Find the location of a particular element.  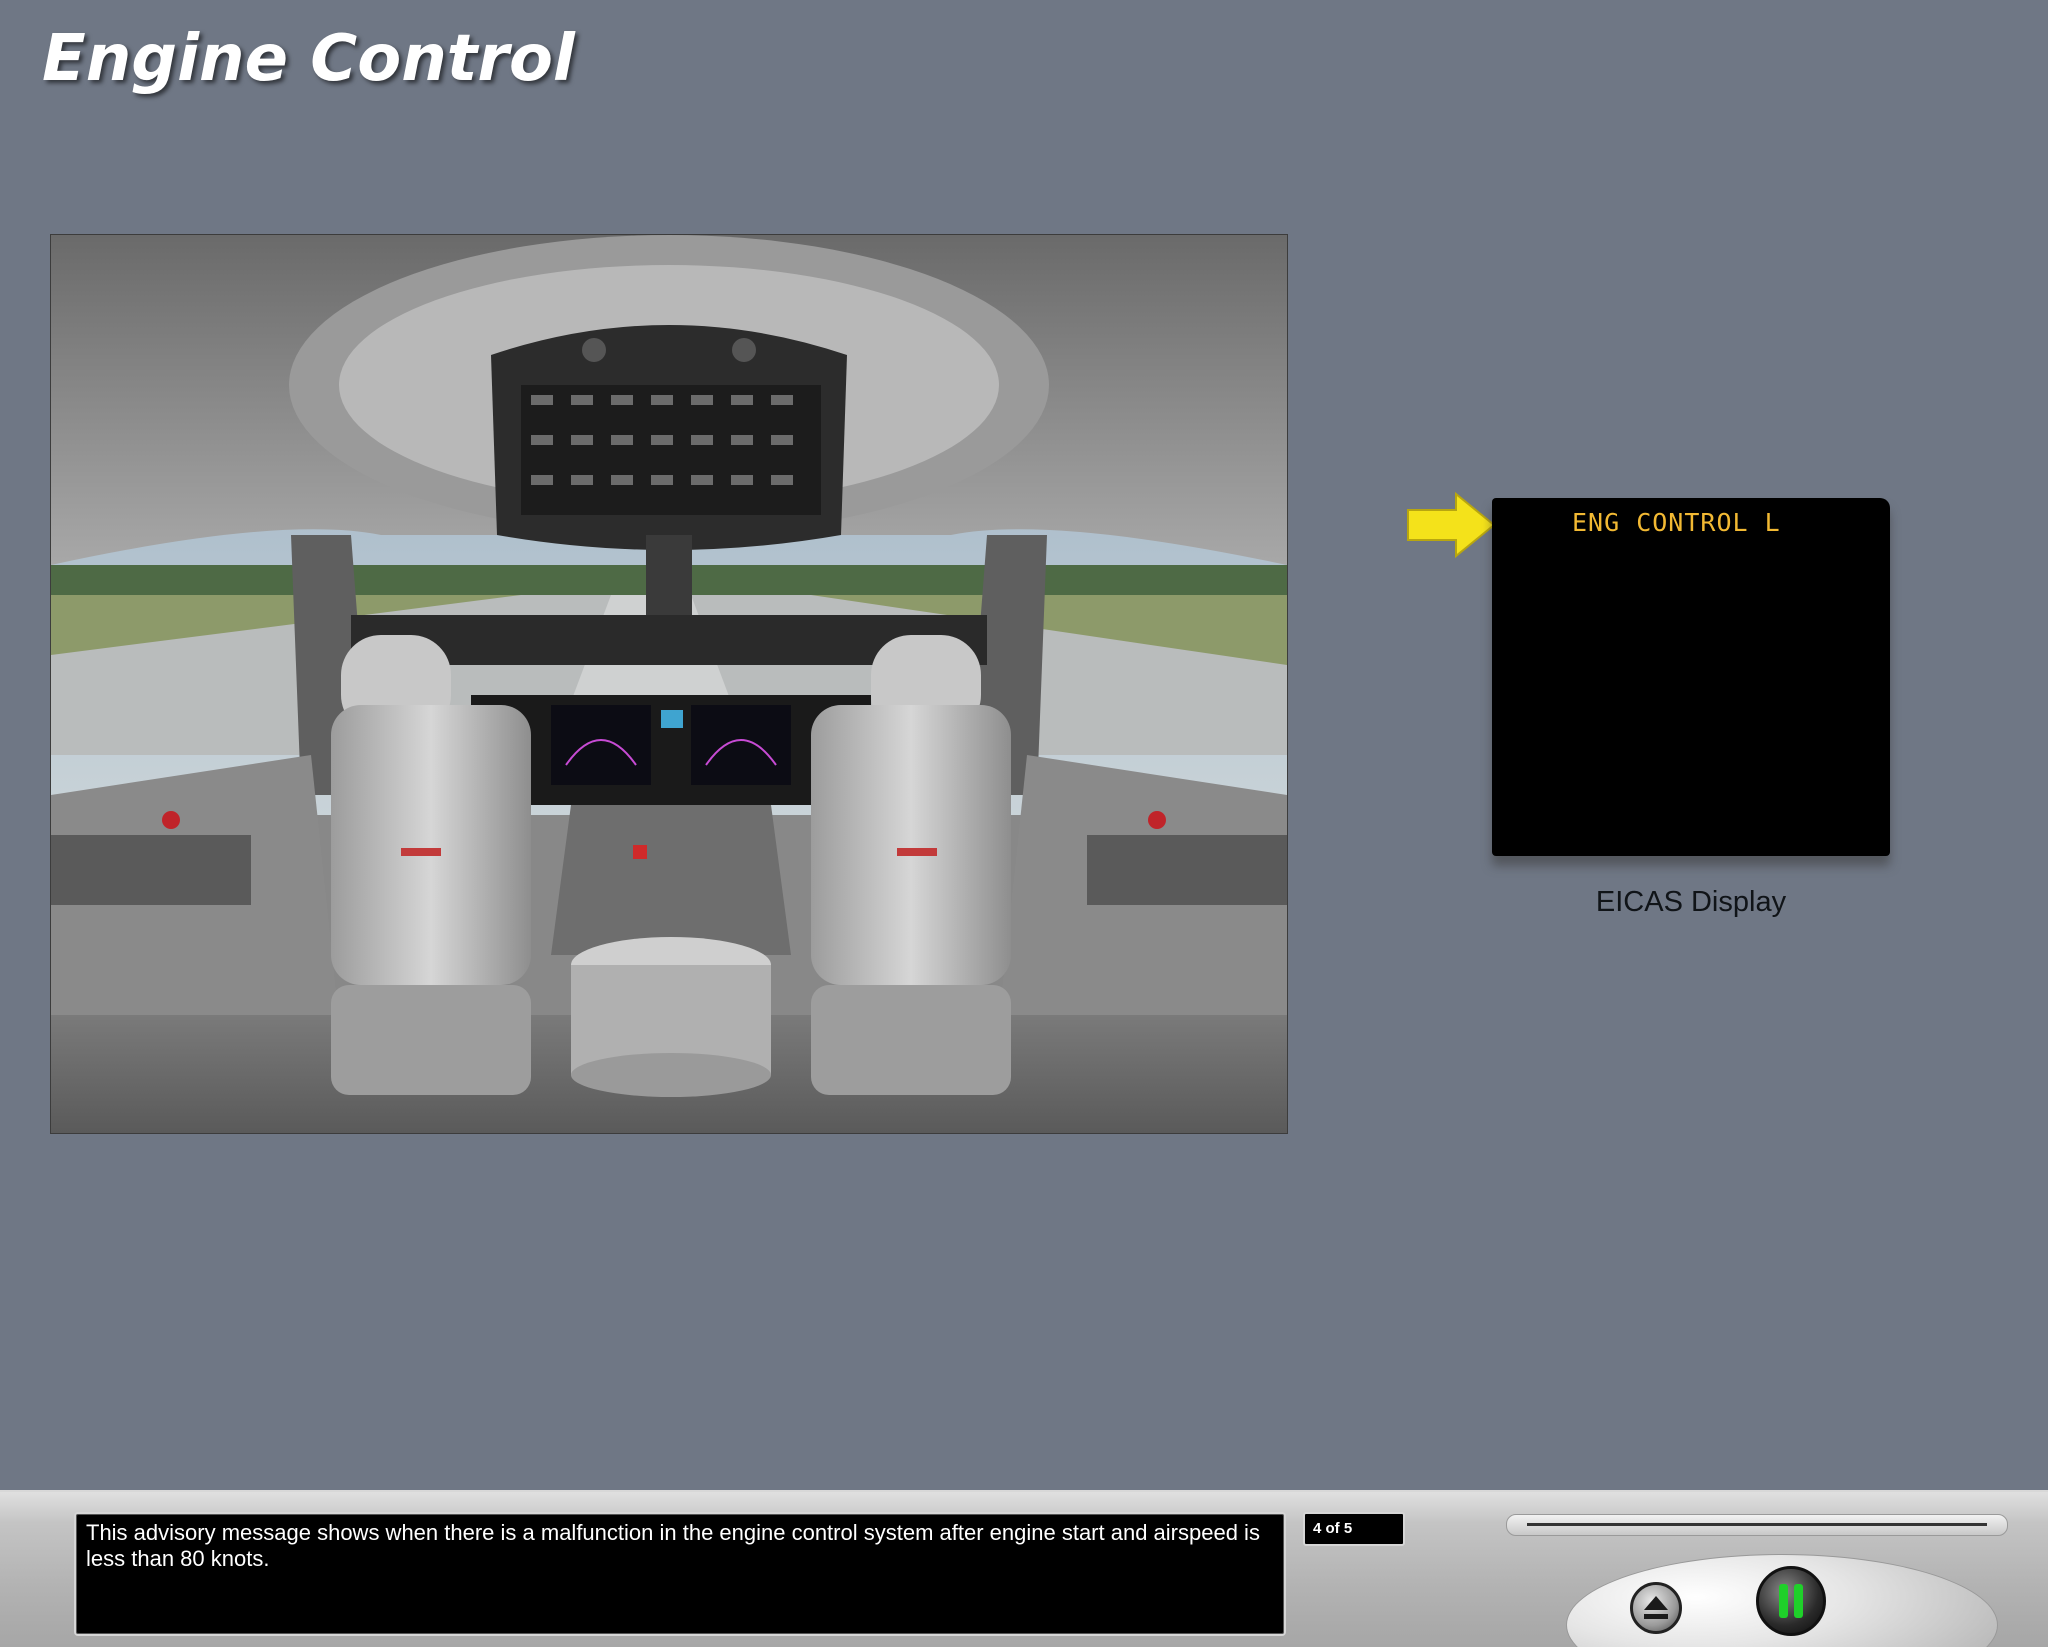

progress-track-line is located at coordinates (1757, 1524).